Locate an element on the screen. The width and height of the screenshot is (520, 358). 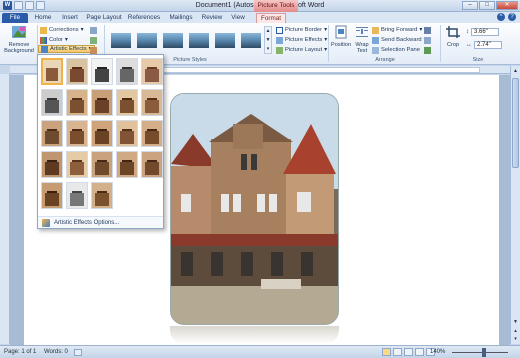
scroll-up-icon: ▲ is located at coordinates (515, 71).